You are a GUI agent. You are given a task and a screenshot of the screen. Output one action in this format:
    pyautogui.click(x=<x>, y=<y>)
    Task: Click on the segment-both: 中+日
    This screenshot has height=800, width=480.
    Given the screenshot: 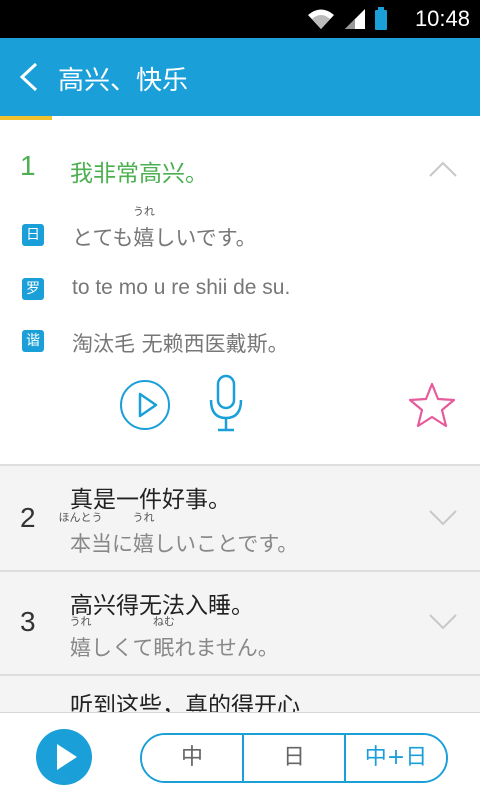 What is the action you would take?
    pyautogui.click(x=396, y=758)
    